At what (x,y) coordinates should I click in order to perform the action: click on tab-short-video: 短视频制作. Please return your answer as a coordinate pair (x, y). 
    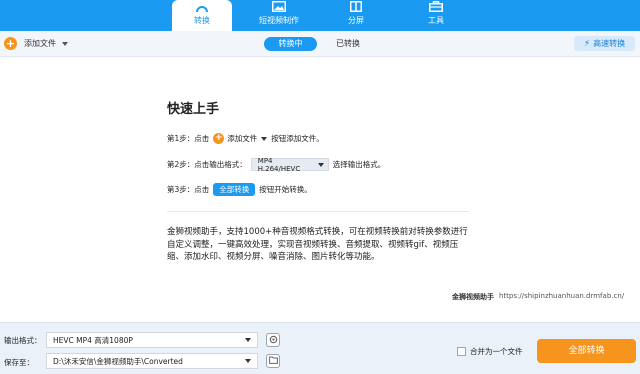
    Looking at the image, I should click on (279, 15).